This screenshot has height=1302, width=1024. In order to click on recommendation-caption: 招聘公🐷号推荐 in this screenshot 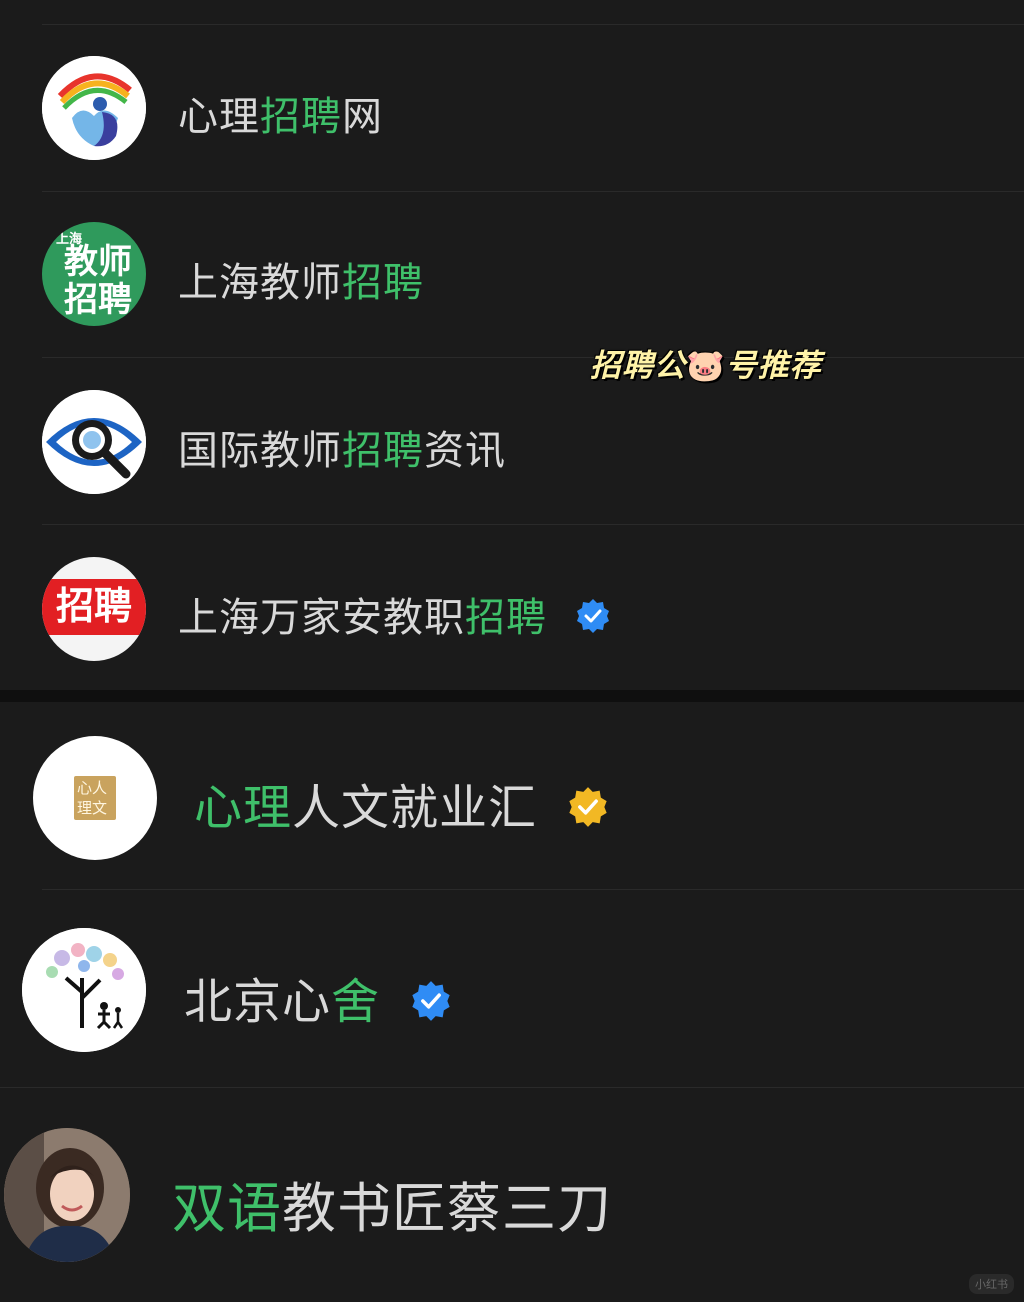, I will do `click(706, 366)`.